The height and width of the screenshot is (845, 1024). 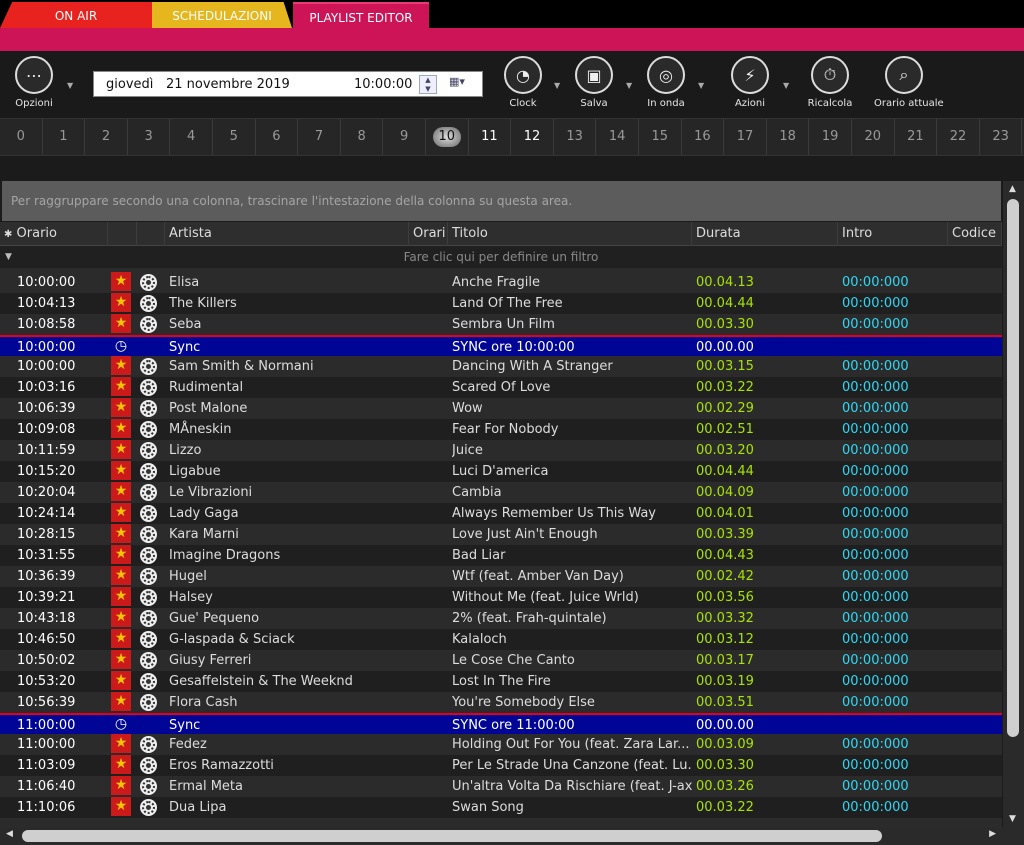 I want to click on vertical-scroll-thumb, so click(x=1013, y=468).